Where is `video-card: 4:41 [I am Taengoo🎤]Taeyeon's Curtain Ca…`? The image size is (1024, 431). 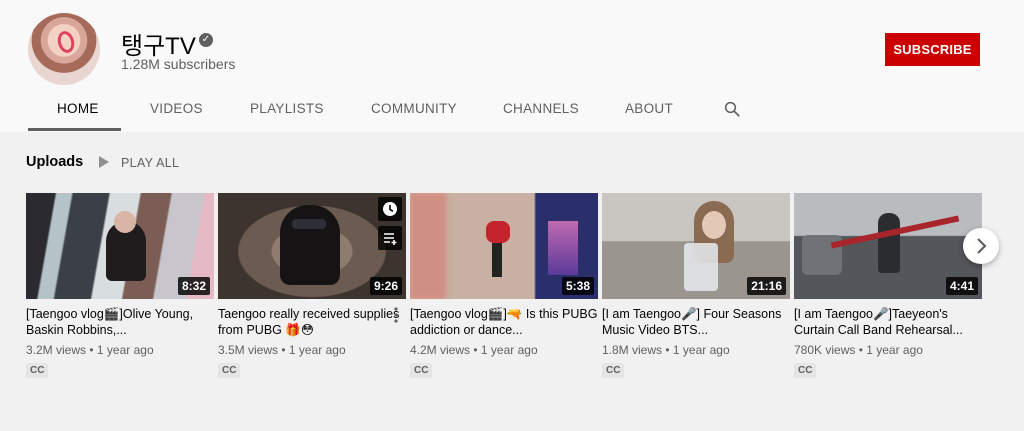 video-card: 4:41 [I am Taengoo🎤]Taeyeon's Curtain Ca… is located at coordinates (888, 285).